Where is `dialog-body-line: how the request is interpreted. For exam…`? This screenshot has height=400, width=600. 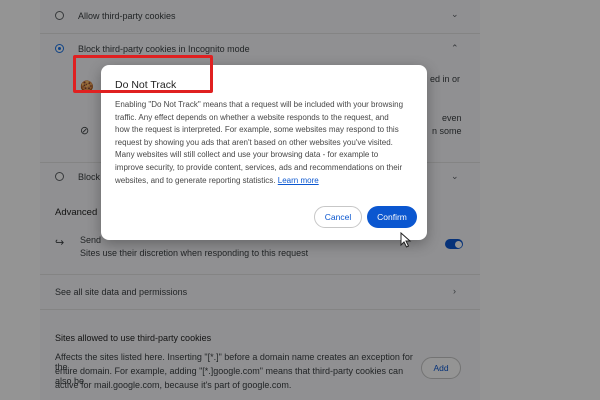 dialog-body-line: how the request is interpreted. For exam… is located at coordinates (257, 130).